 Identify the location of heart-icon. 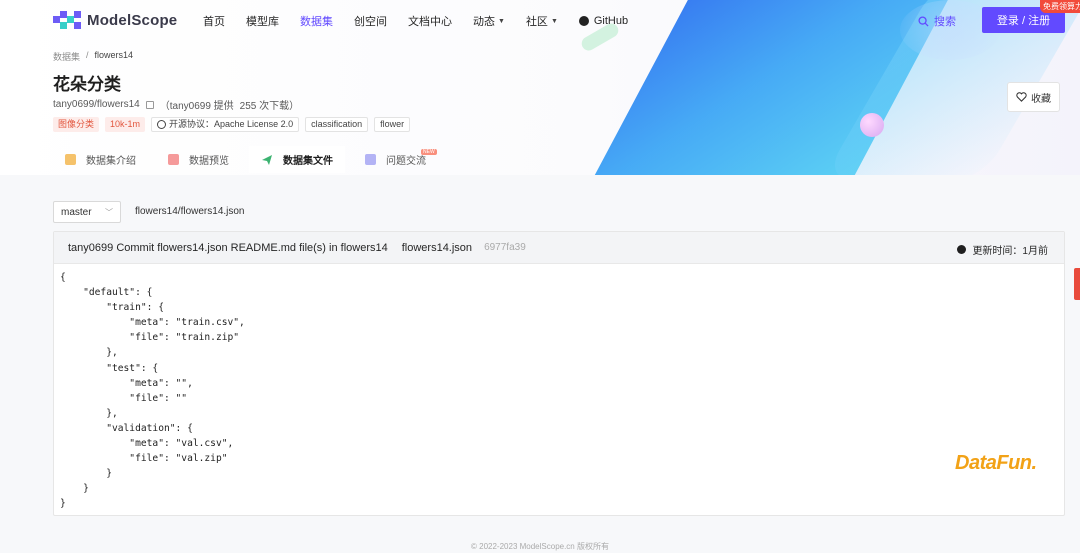
(1021, 97).